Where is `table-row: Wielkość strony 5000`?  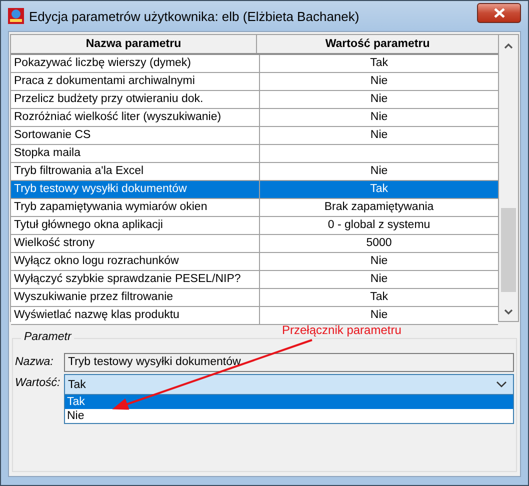 table-row: Wielkość strony 5000 is located at coordinates (254, 244).